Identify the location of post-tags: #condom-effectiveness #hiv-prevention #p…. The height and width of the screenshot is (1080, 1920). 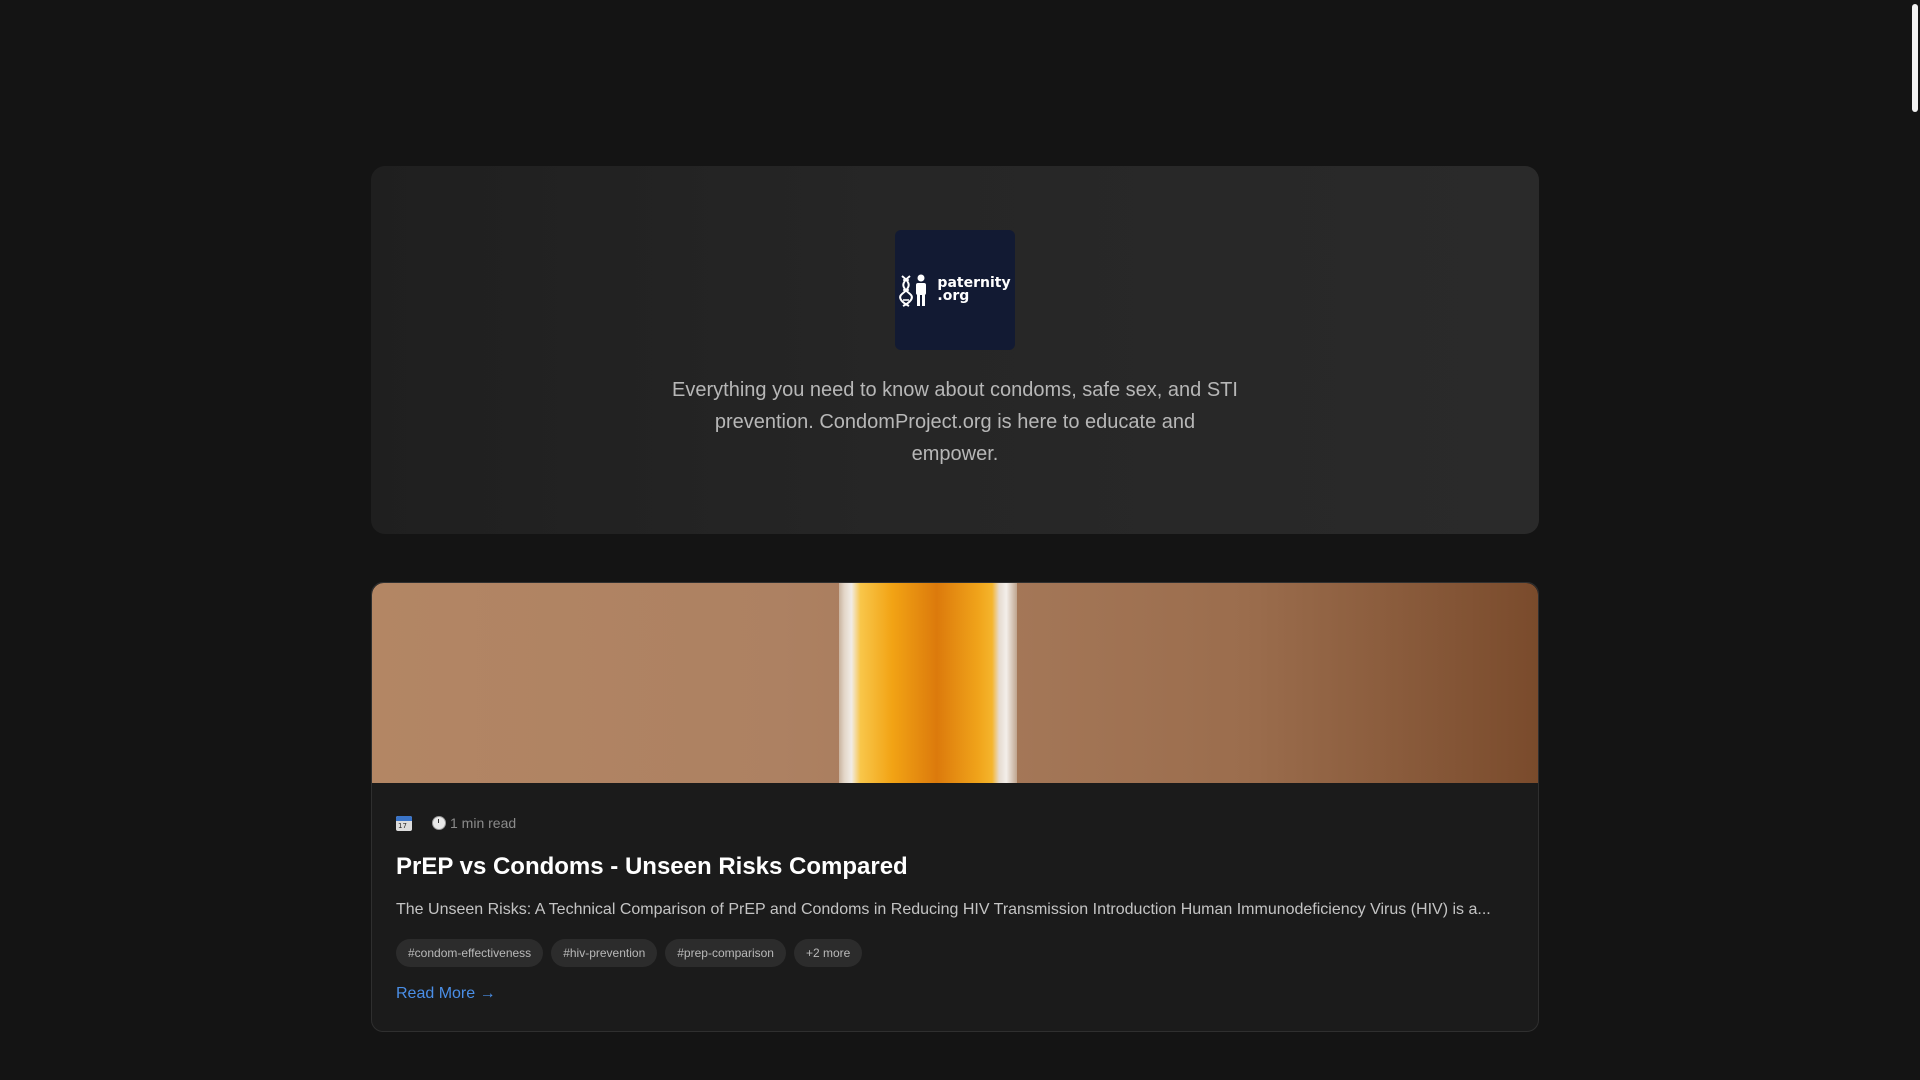
(629, 953).